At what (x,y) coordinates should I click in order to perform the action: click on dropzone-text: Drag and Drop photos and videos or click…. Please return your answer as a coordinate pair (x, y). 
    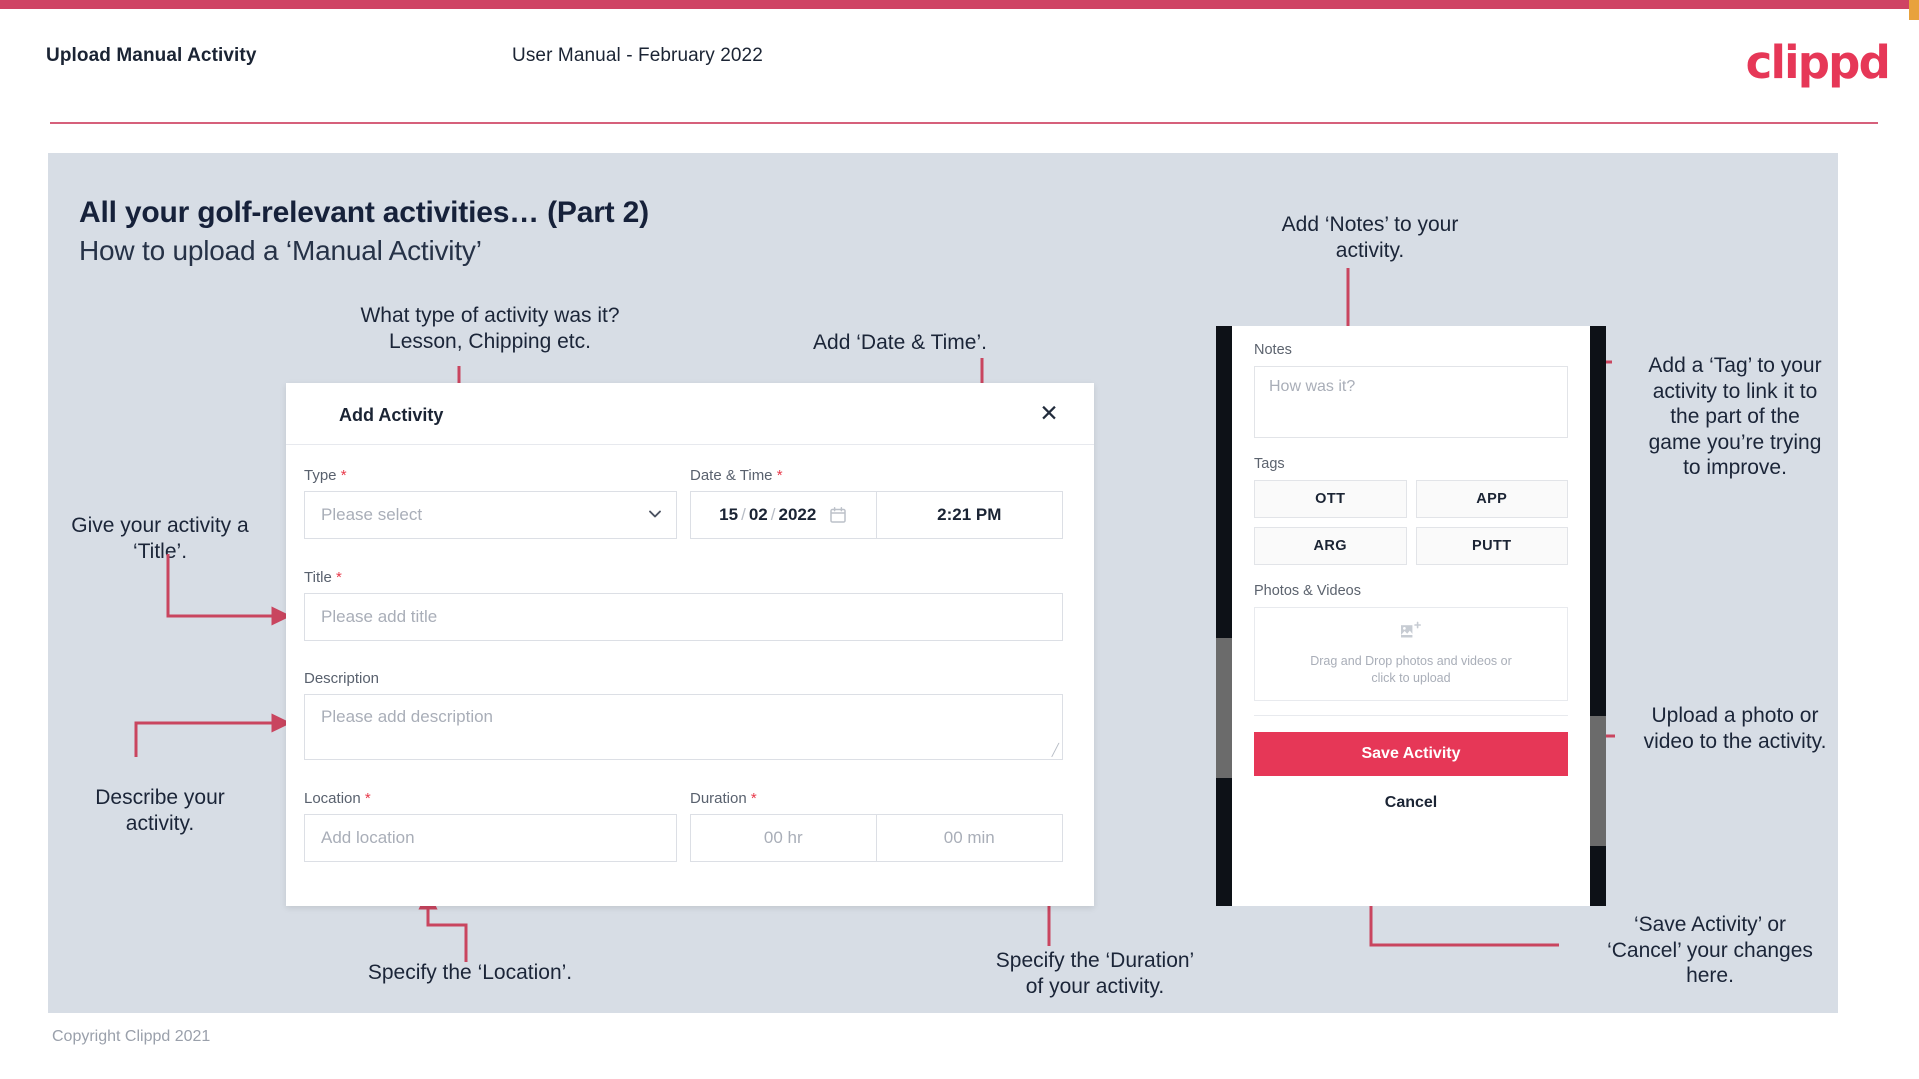
    Looking at the image, I should click on (1411, 670).